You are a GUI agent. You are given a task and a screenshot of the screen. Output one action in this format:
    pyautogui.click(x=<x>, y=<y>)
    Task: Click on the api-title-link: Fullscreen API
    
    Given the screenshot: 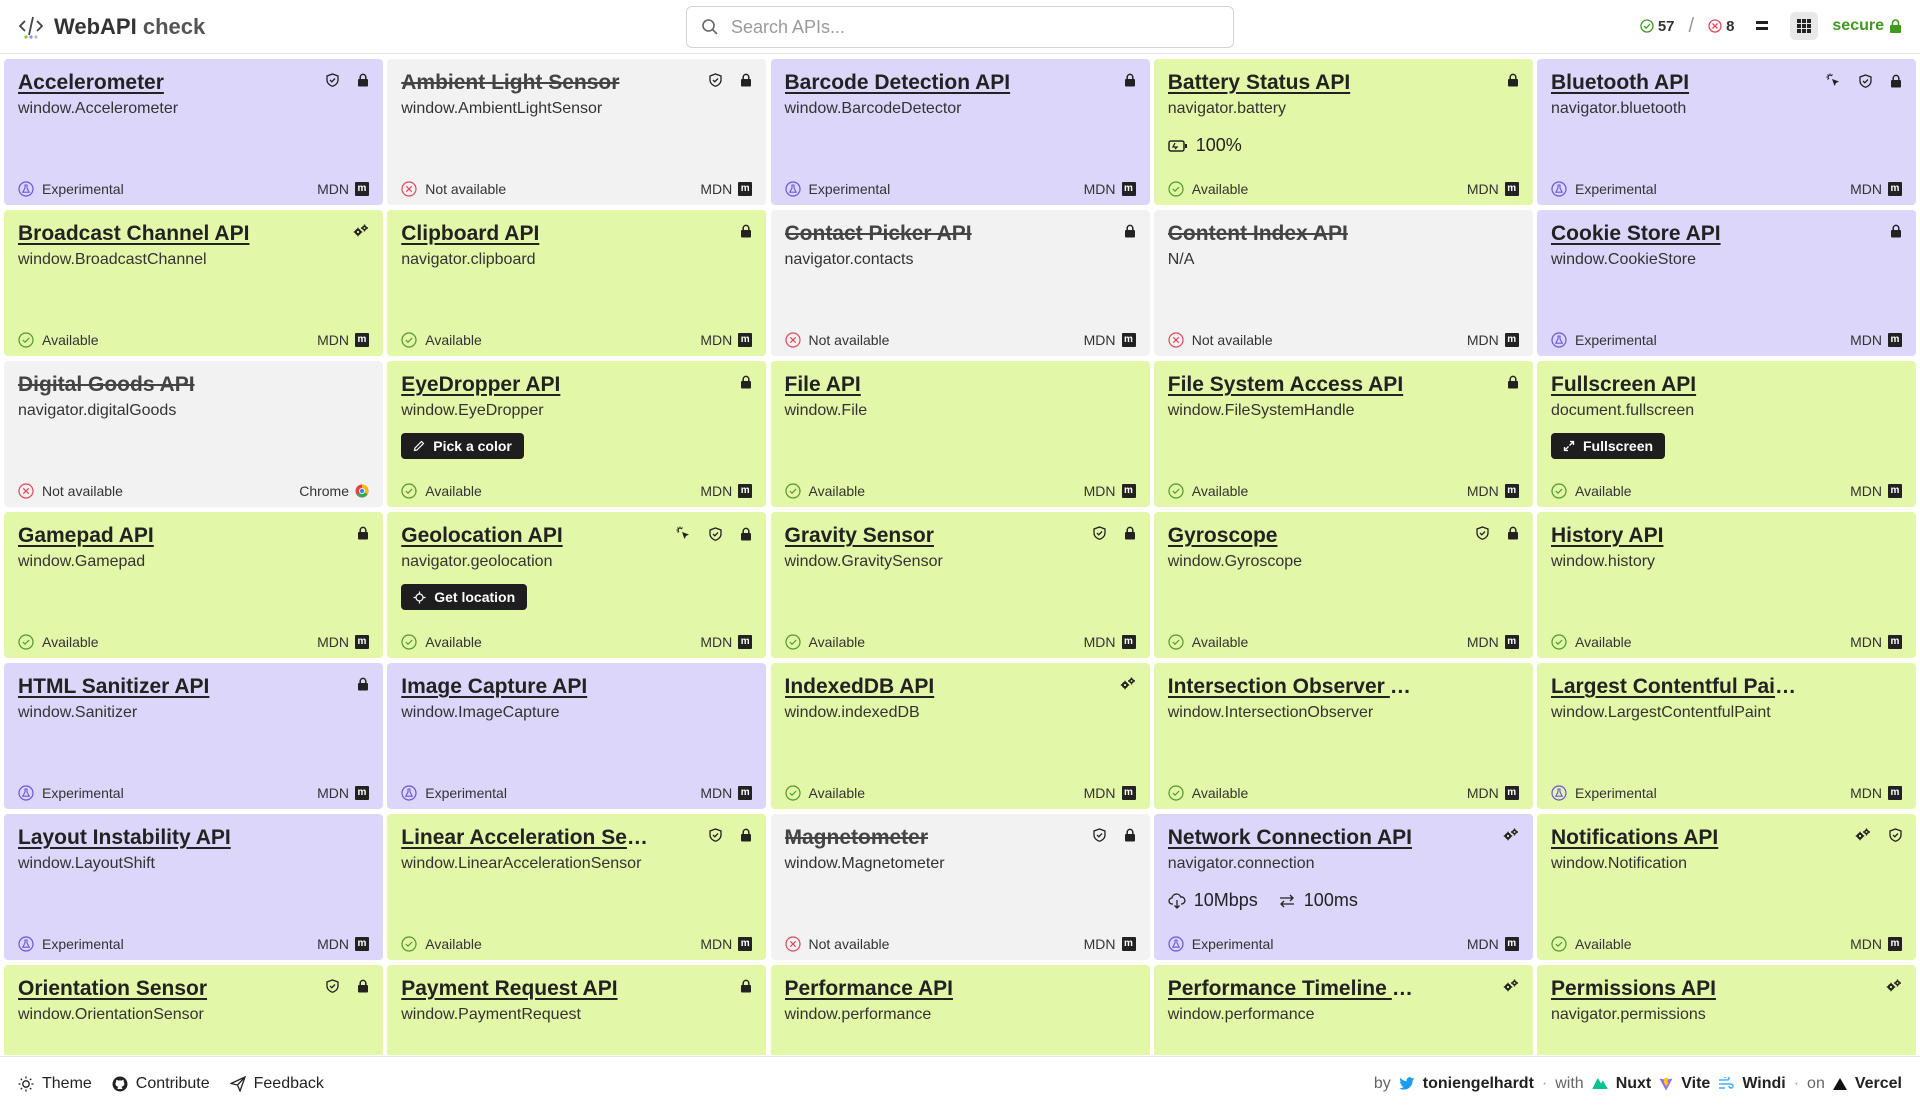 What is the action you would take?
    pyautogui.click(x=1676, y=385)
    